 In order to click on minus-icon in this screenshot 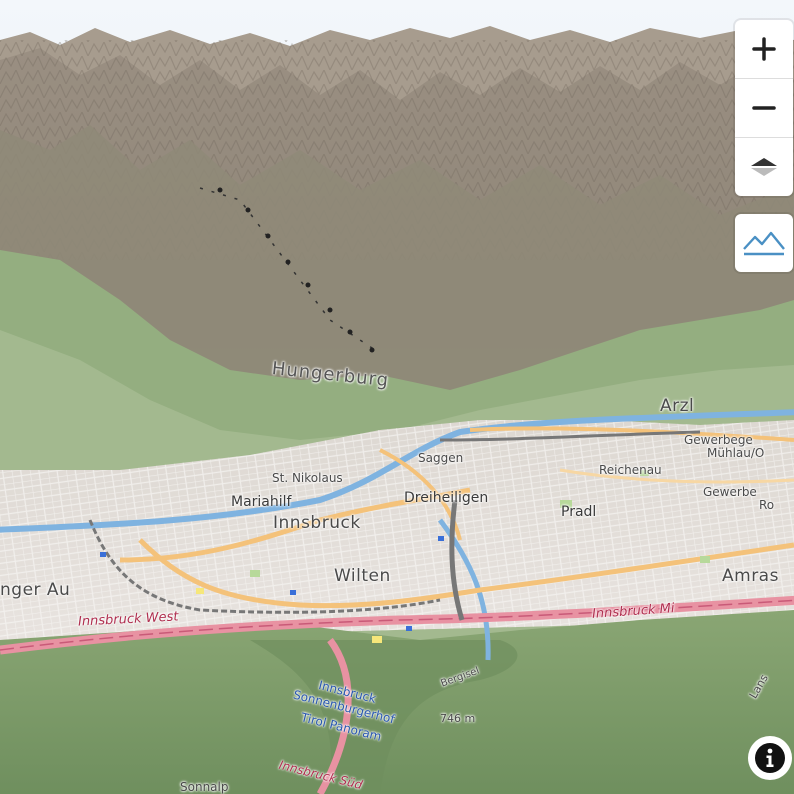, I will do `click(764, 108)`.